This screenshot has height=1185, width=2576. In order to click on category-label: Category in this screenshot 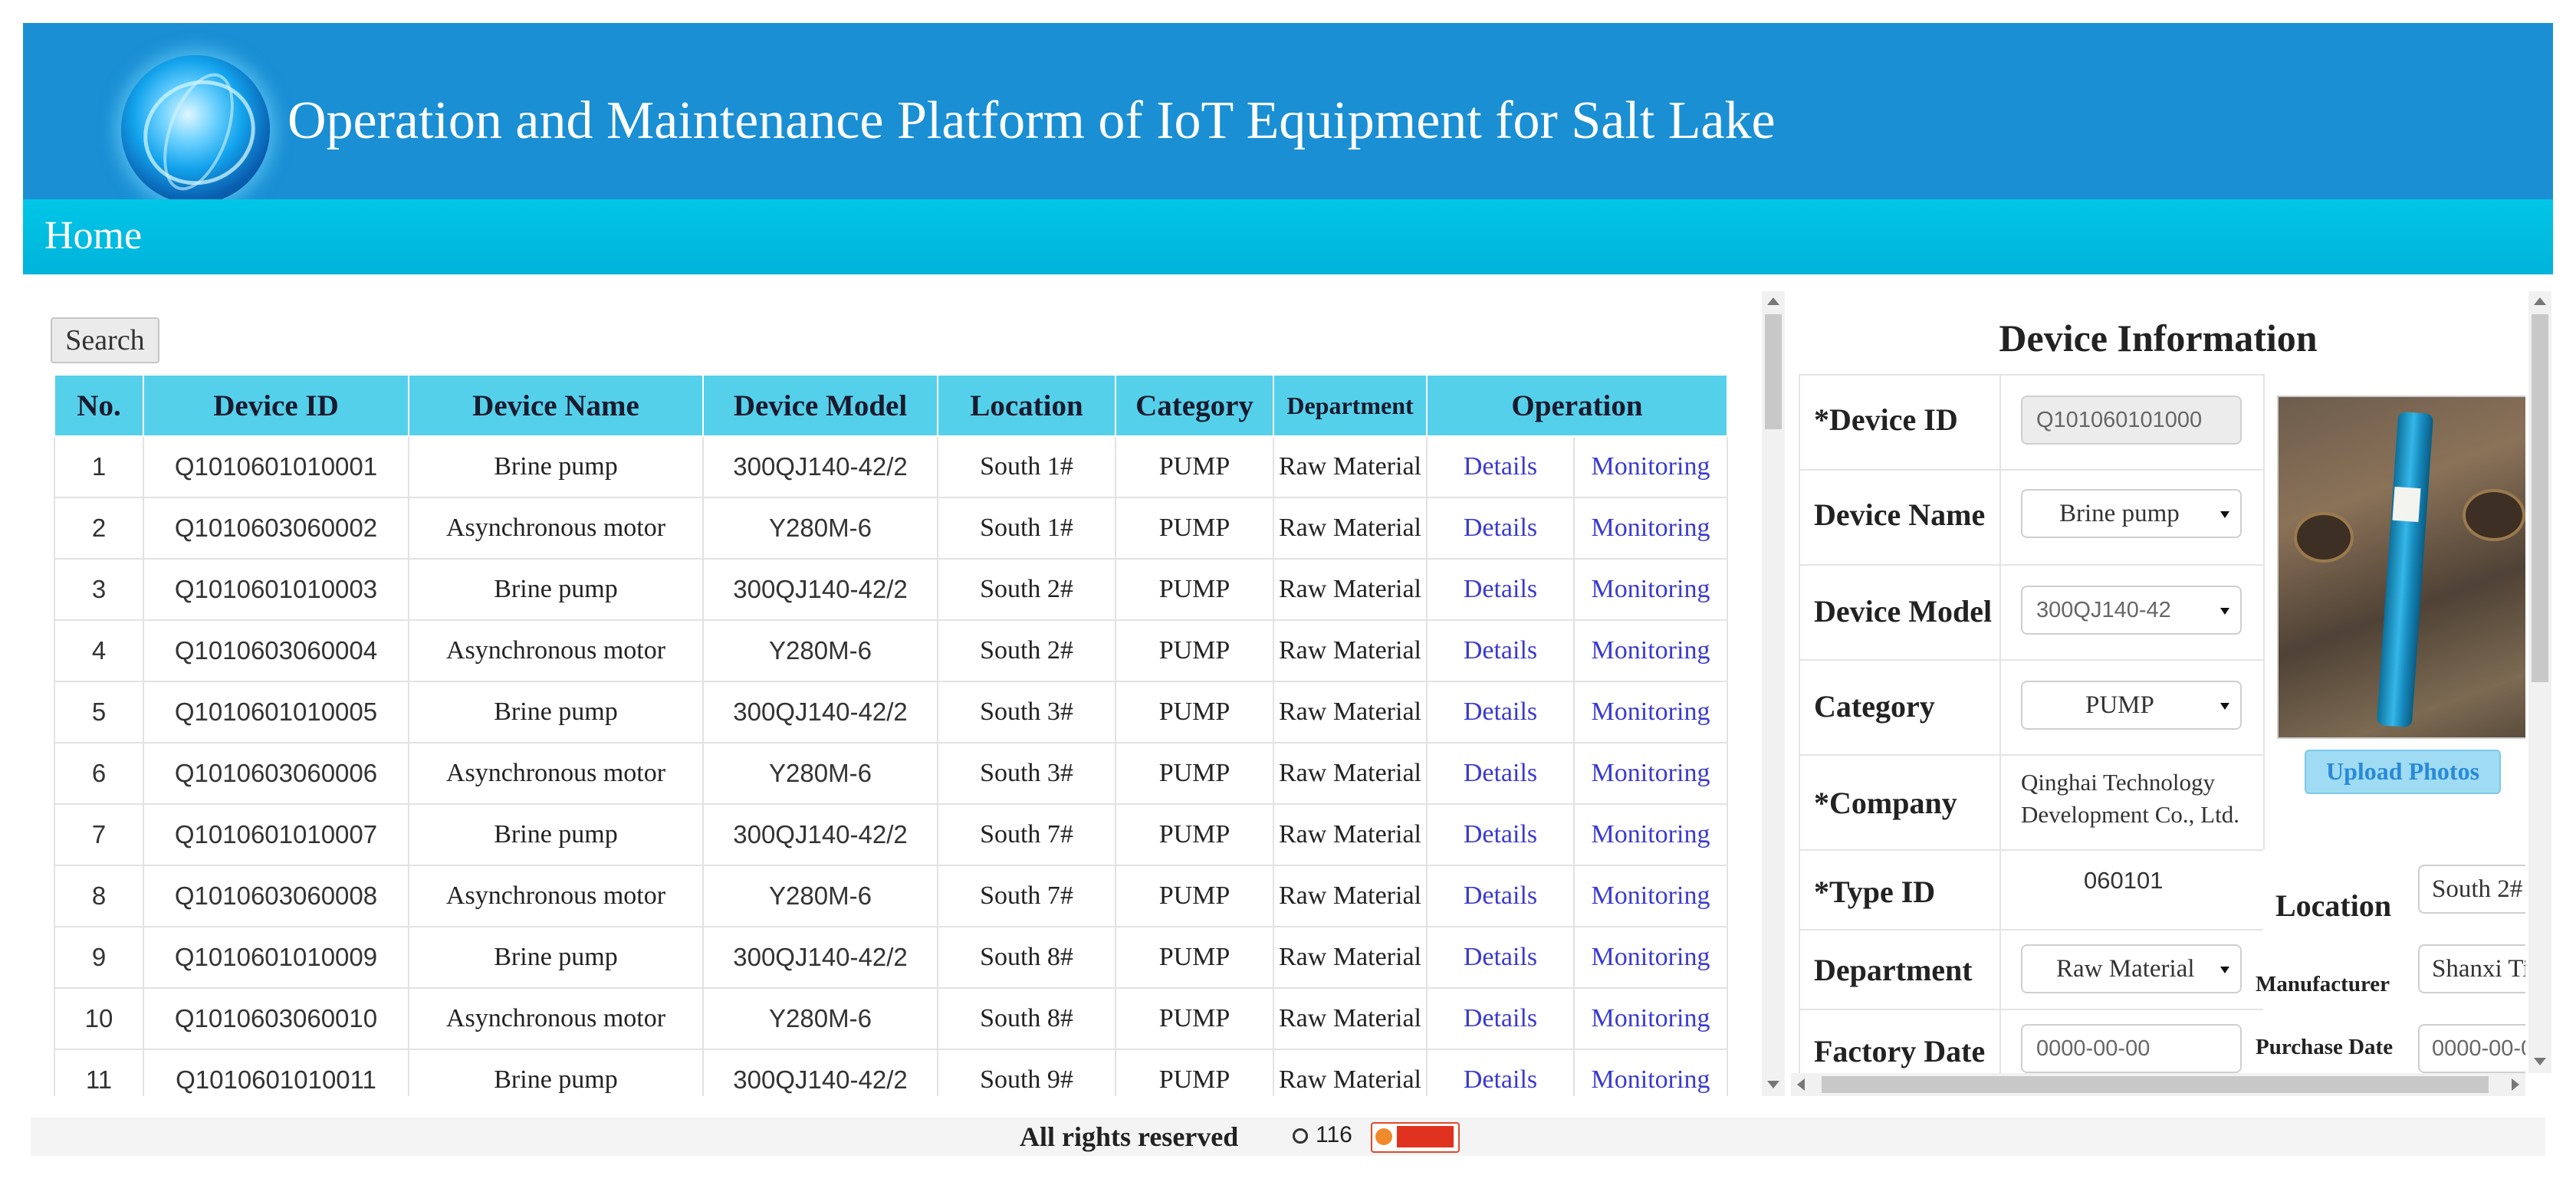, I will do `click(1875, 706)`.